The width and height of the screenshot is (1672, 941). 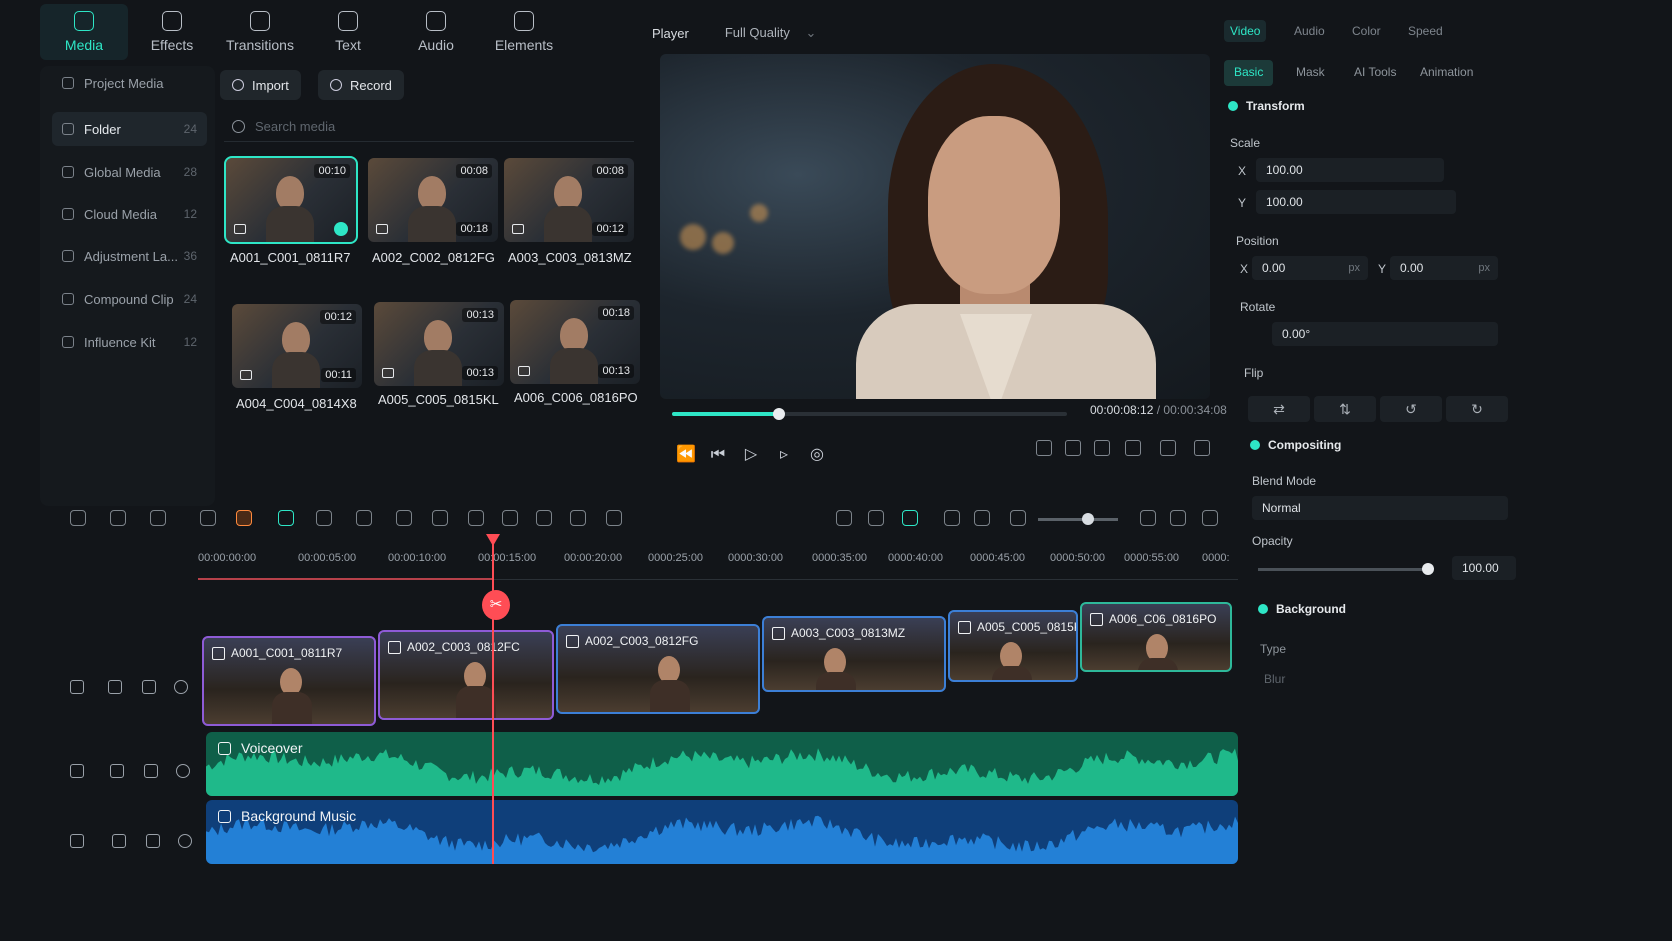 I want to click on redo-icon, so click(x=158, y=518).